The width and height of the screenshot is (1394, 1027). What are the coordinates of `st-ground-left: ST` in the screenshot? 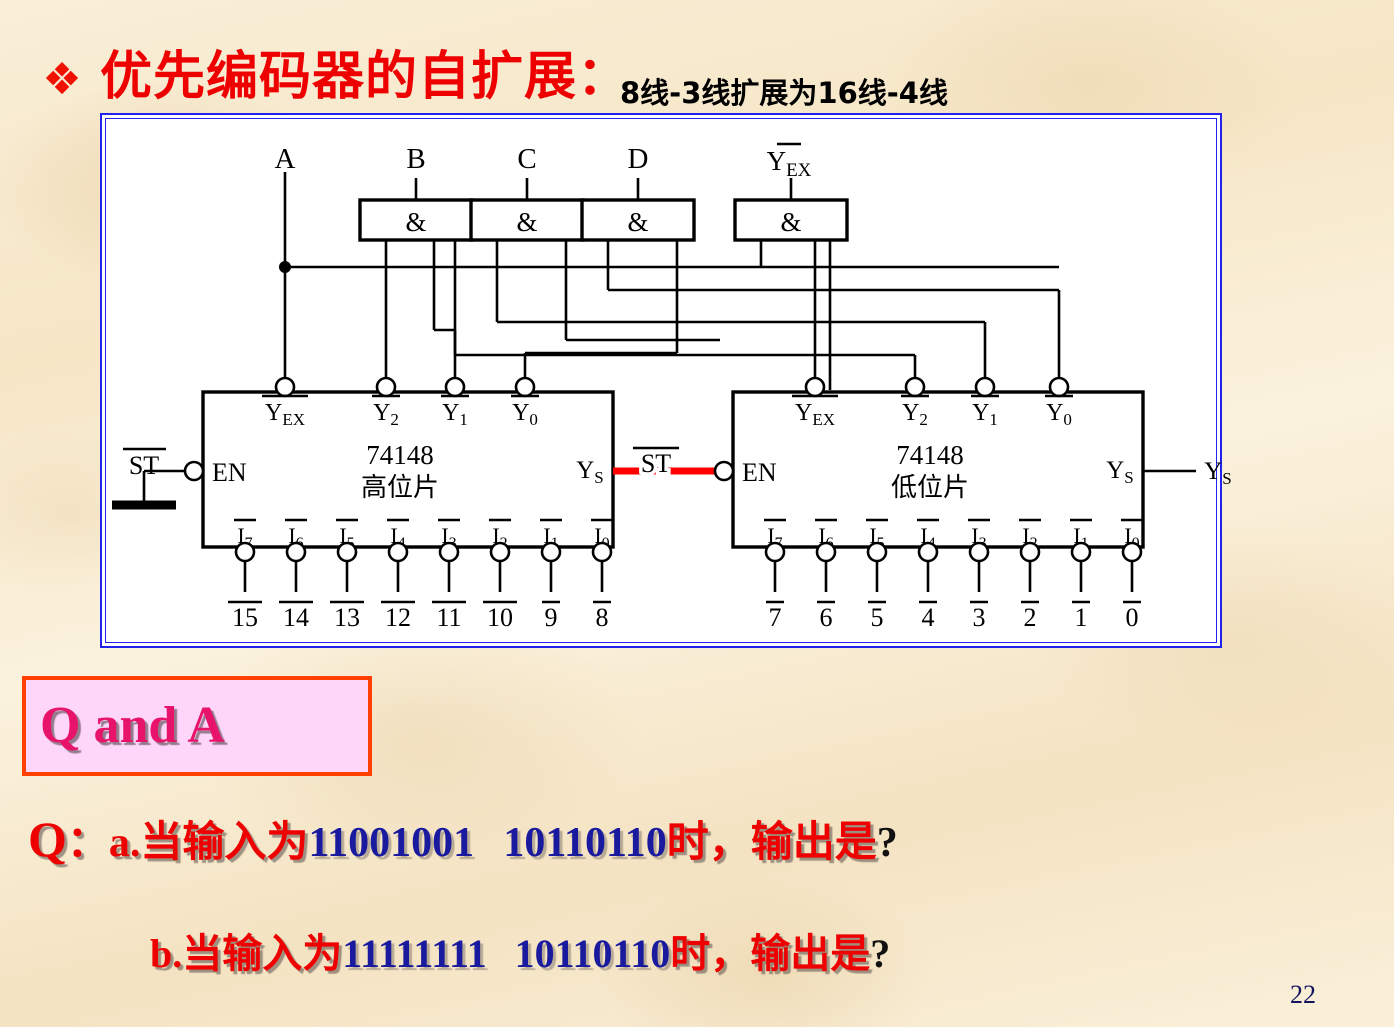 It's located at (148, 478).